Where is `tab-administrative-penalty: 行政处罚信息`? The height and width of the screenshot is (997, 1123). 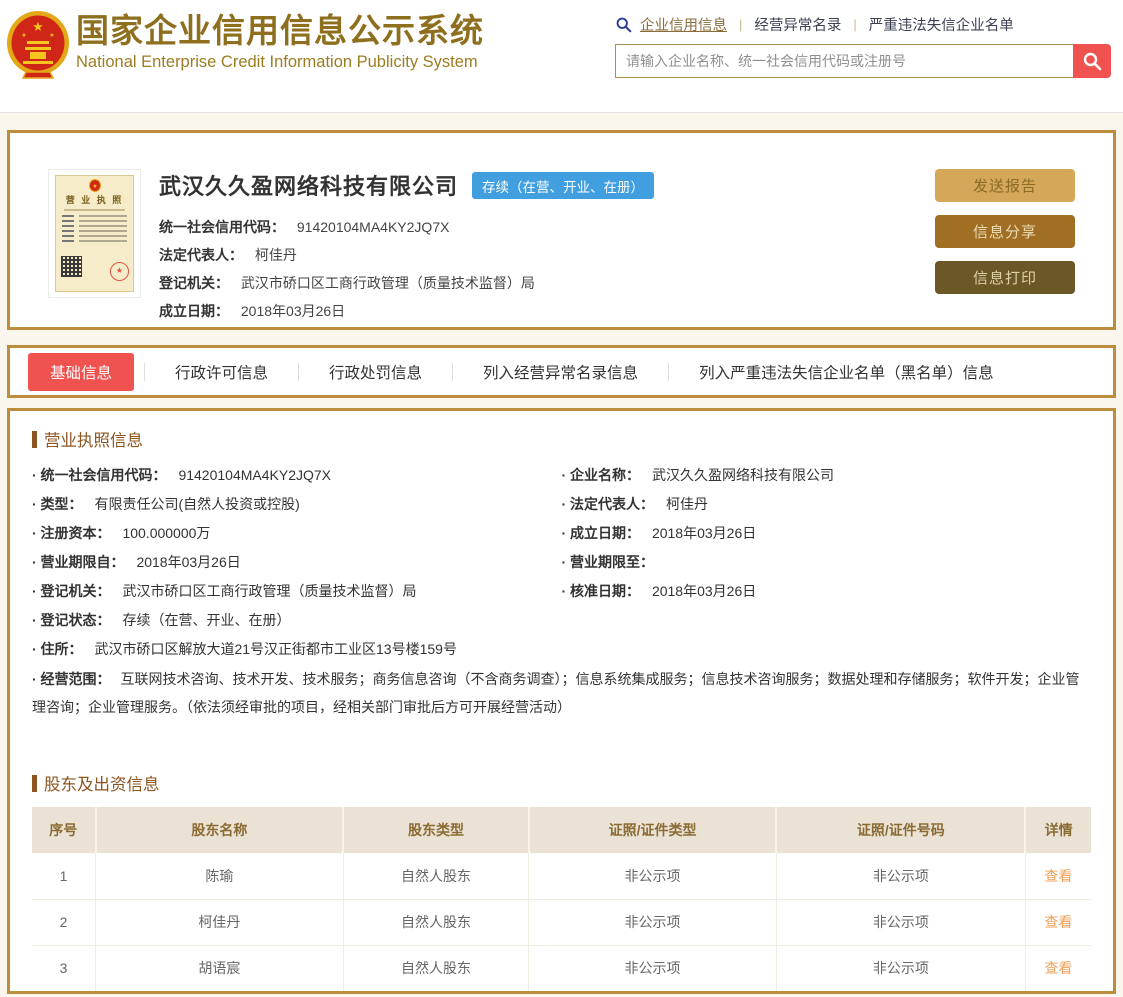 tab-administrative-penalty: 行政处罚信息 is located at coordinates (375, 372).